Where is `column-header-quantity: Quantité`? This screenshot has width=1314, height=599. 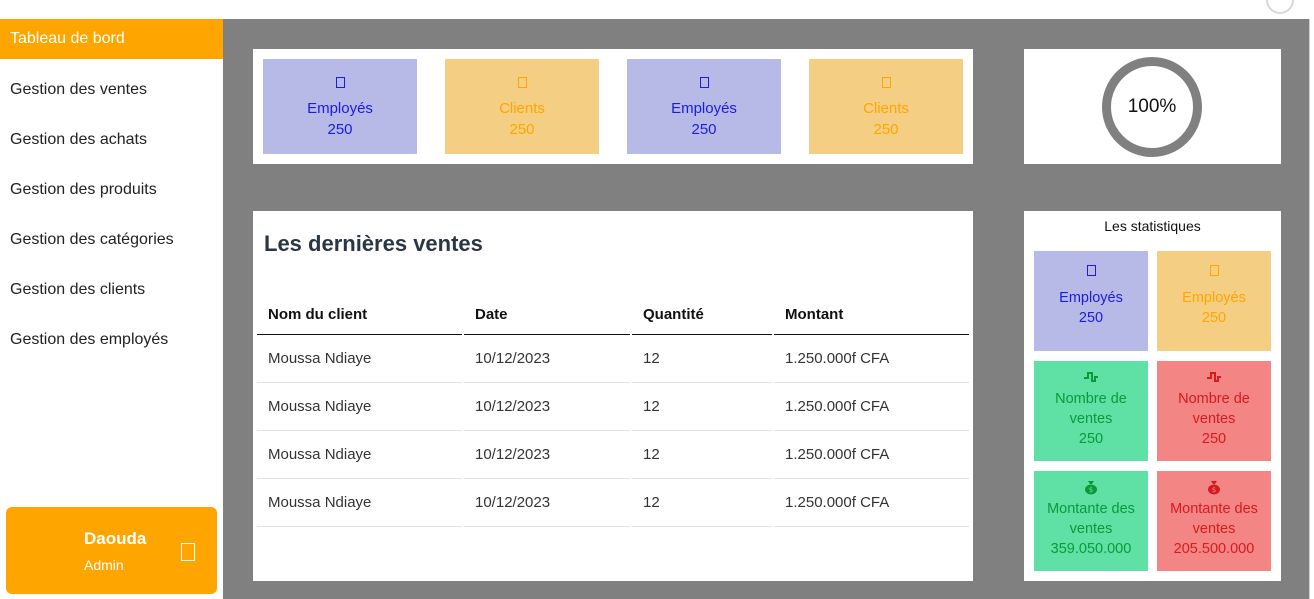
column-header-quantity: Quantité is located at coordinates (702, 315).